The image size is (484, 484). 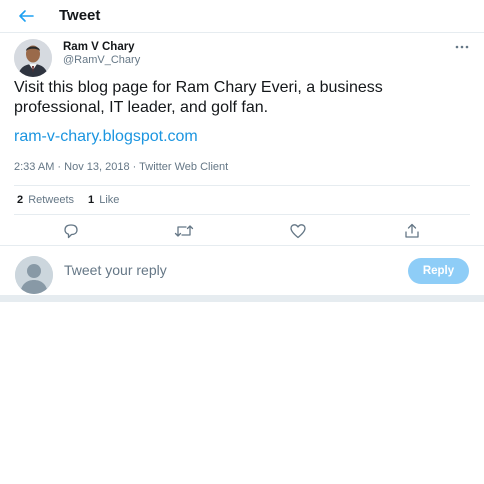 What do you see at coordinates (99, 47) in the screenshot?
I see `author-name: Ram V Chary` at bounding box center [99, 47].